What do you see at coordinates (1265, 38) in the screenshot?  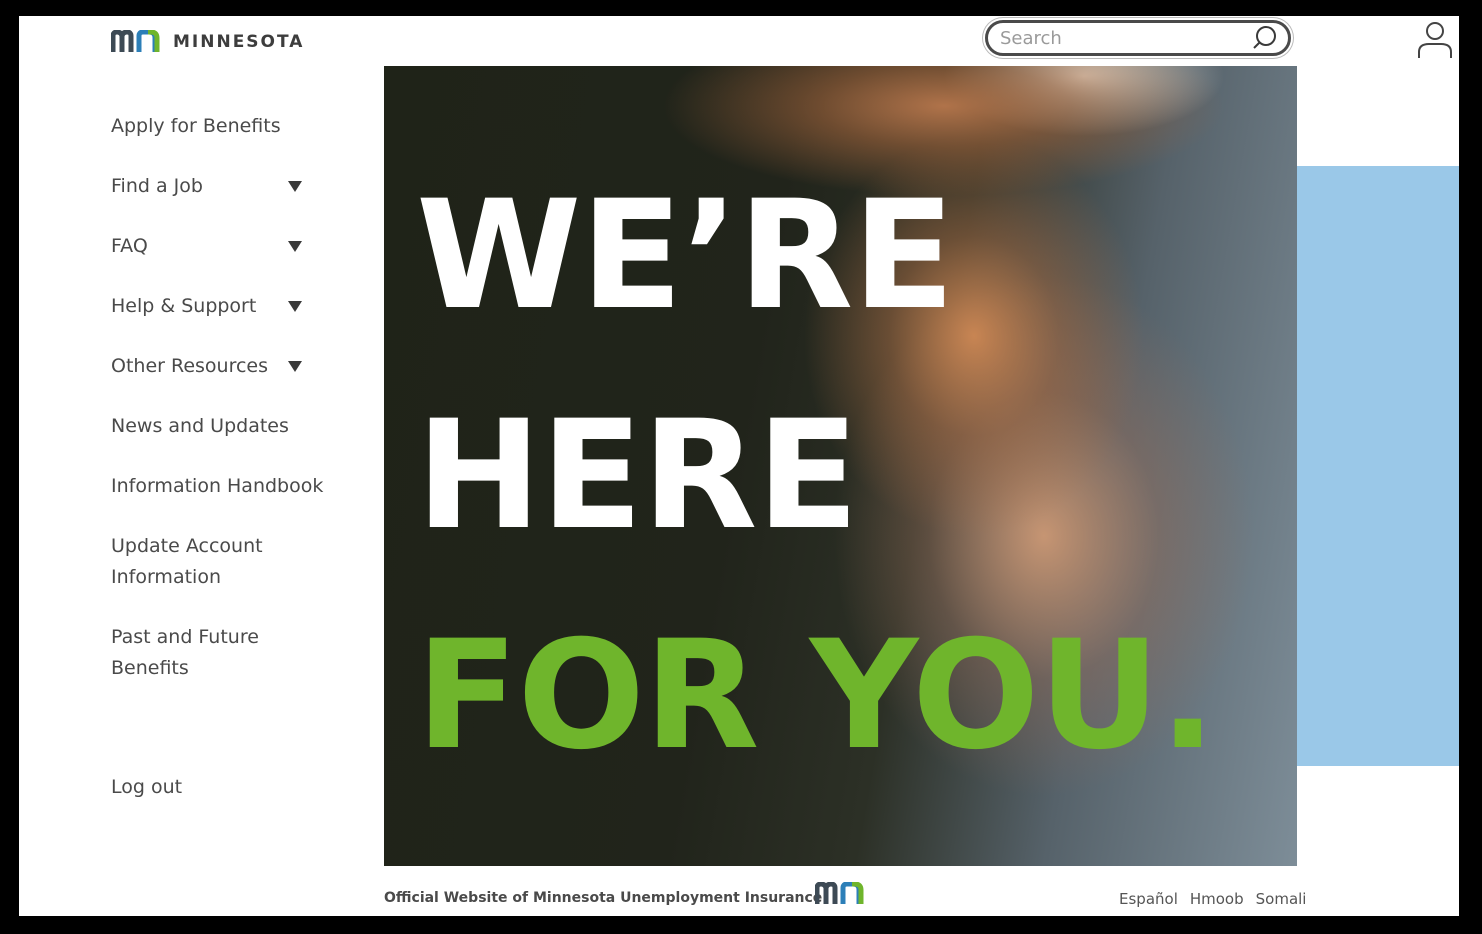 I see `search-icon` at bounding box center [1265, 38].